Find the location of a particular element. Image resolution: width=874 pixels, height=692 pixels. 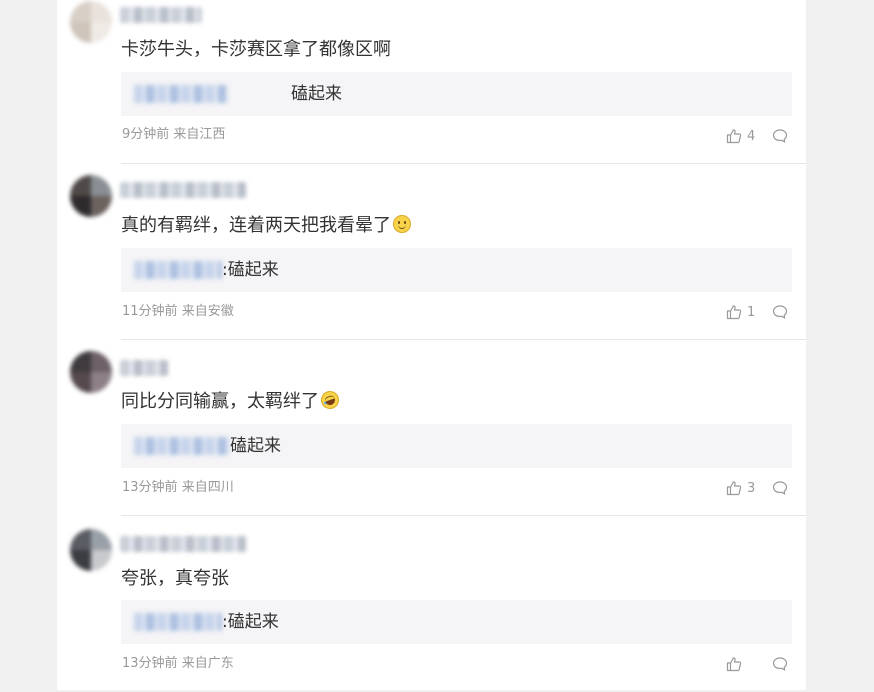

comment-time: 9分钟前 is located at coordinates (146, 134).